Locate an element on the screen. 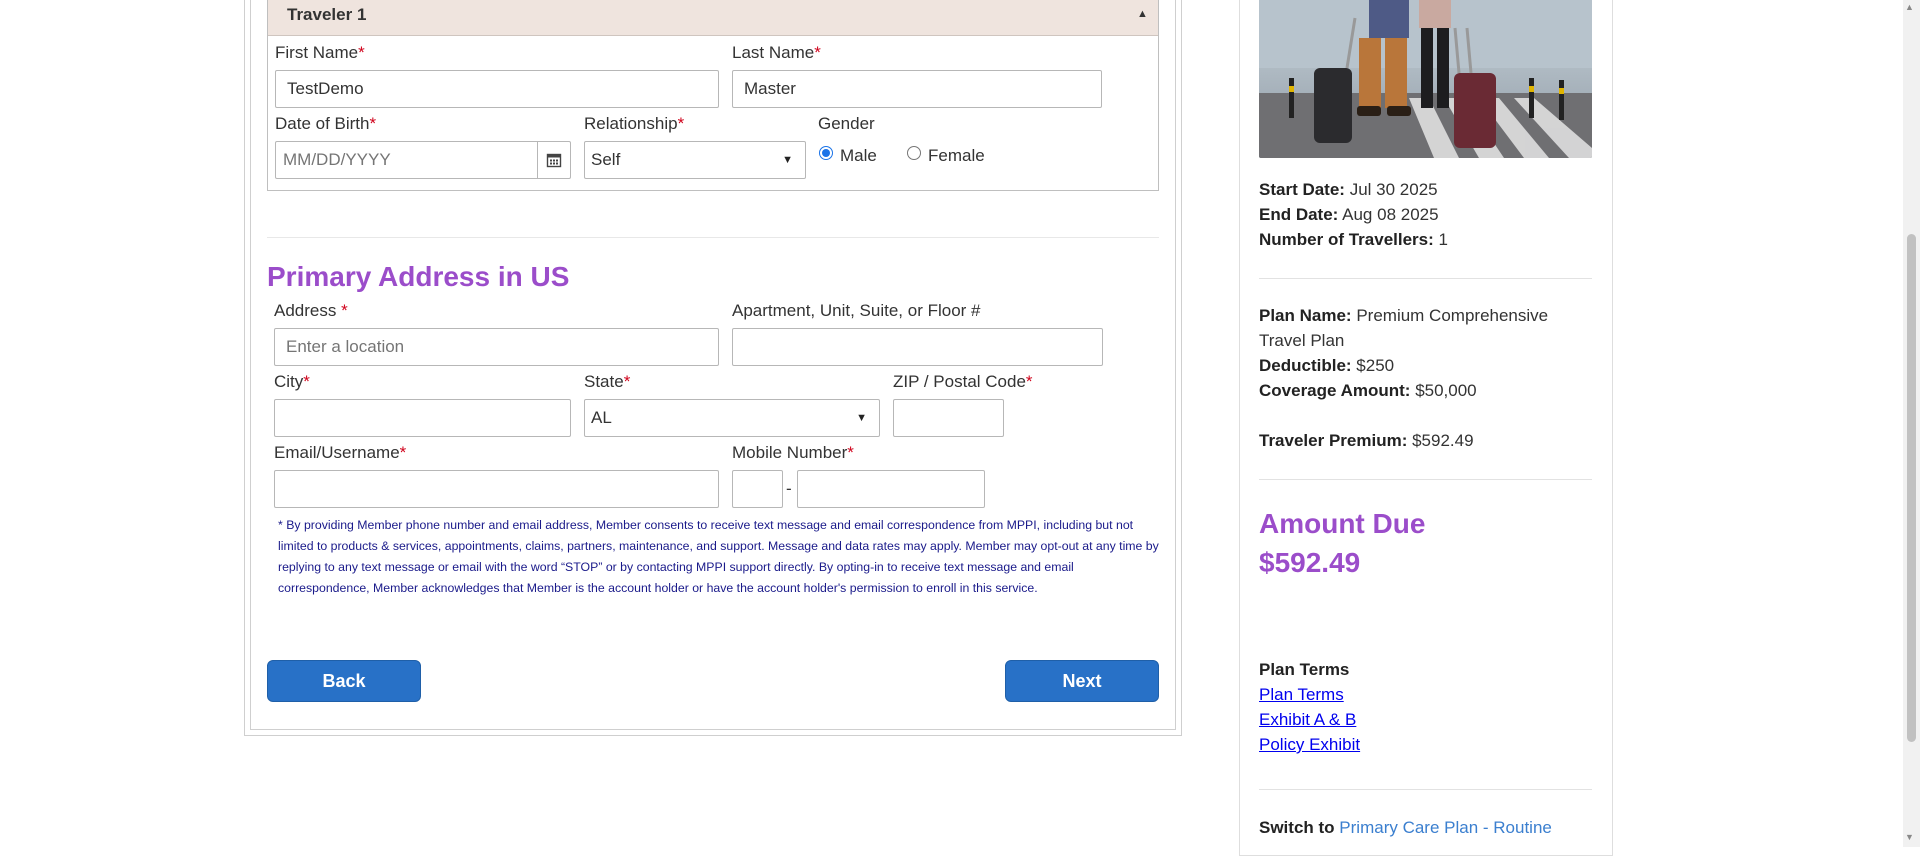 This screenshot has width=1920, height=856. section-divider is located at coordinates (713, 237).